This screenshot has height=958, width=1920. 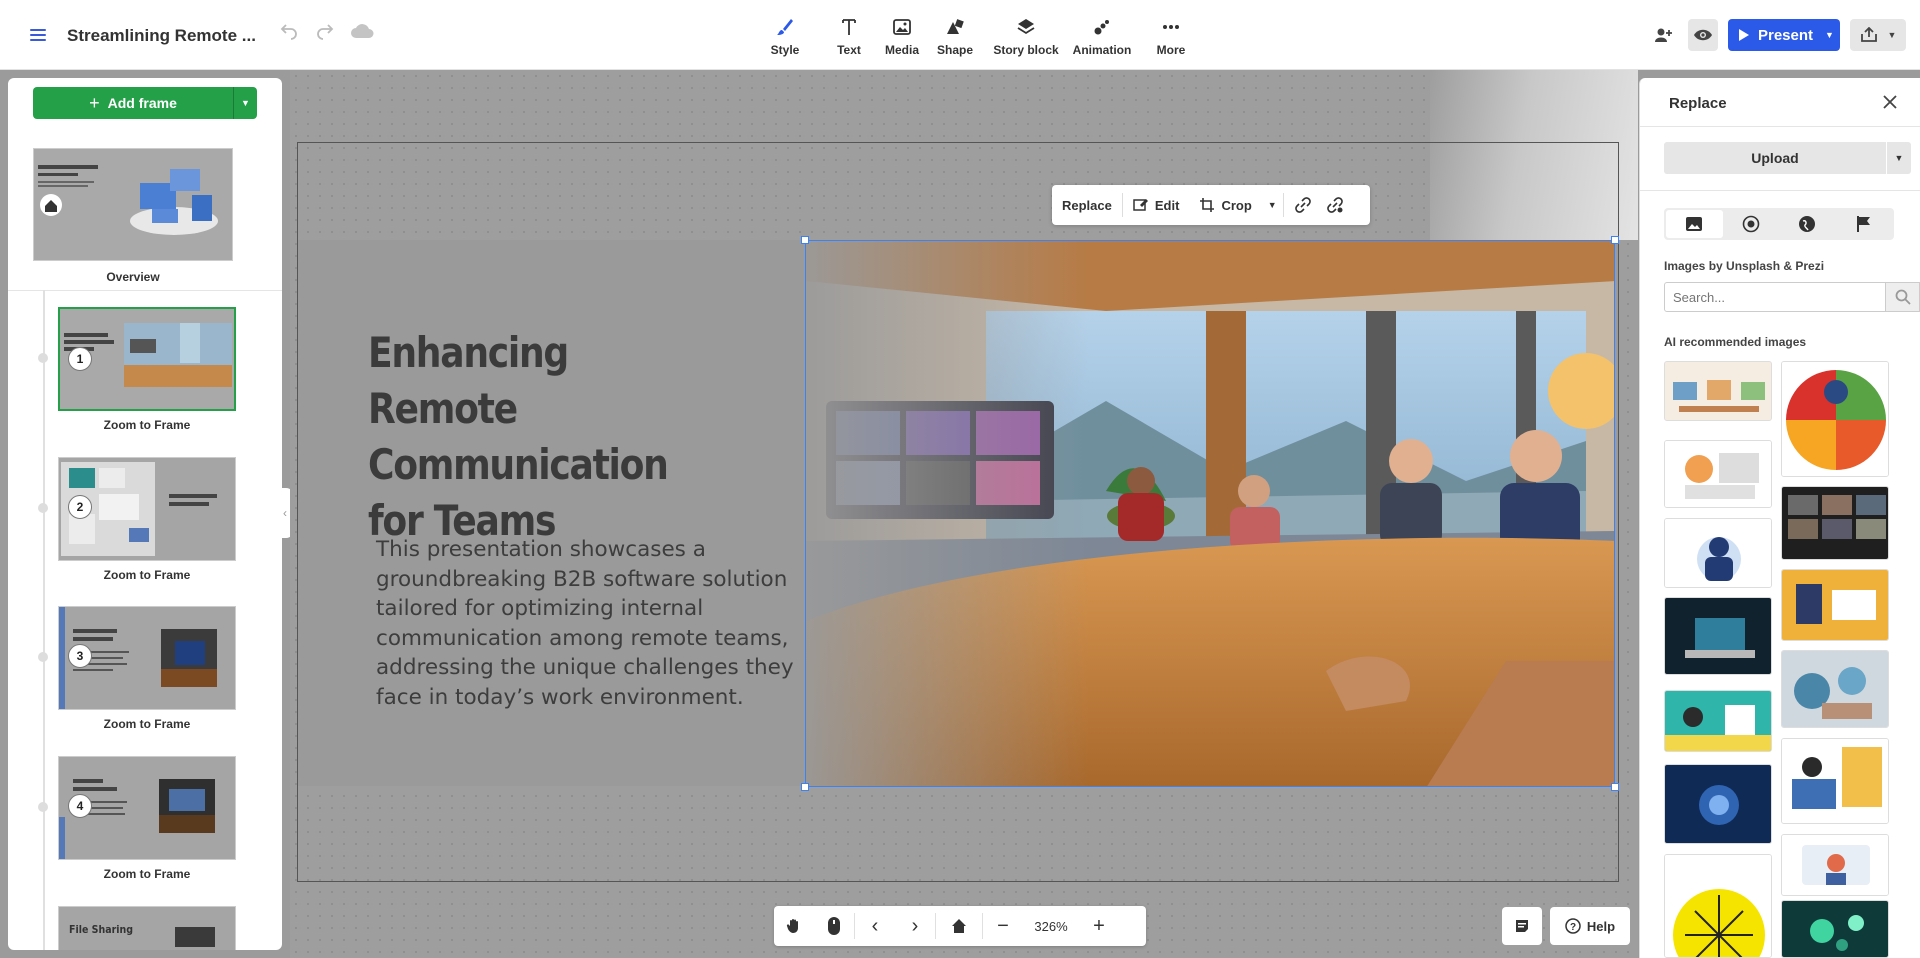 What do you see at coordinates (1903, 297) in the screenshot?
I see `search-button` at bounding box center [1903, 297].